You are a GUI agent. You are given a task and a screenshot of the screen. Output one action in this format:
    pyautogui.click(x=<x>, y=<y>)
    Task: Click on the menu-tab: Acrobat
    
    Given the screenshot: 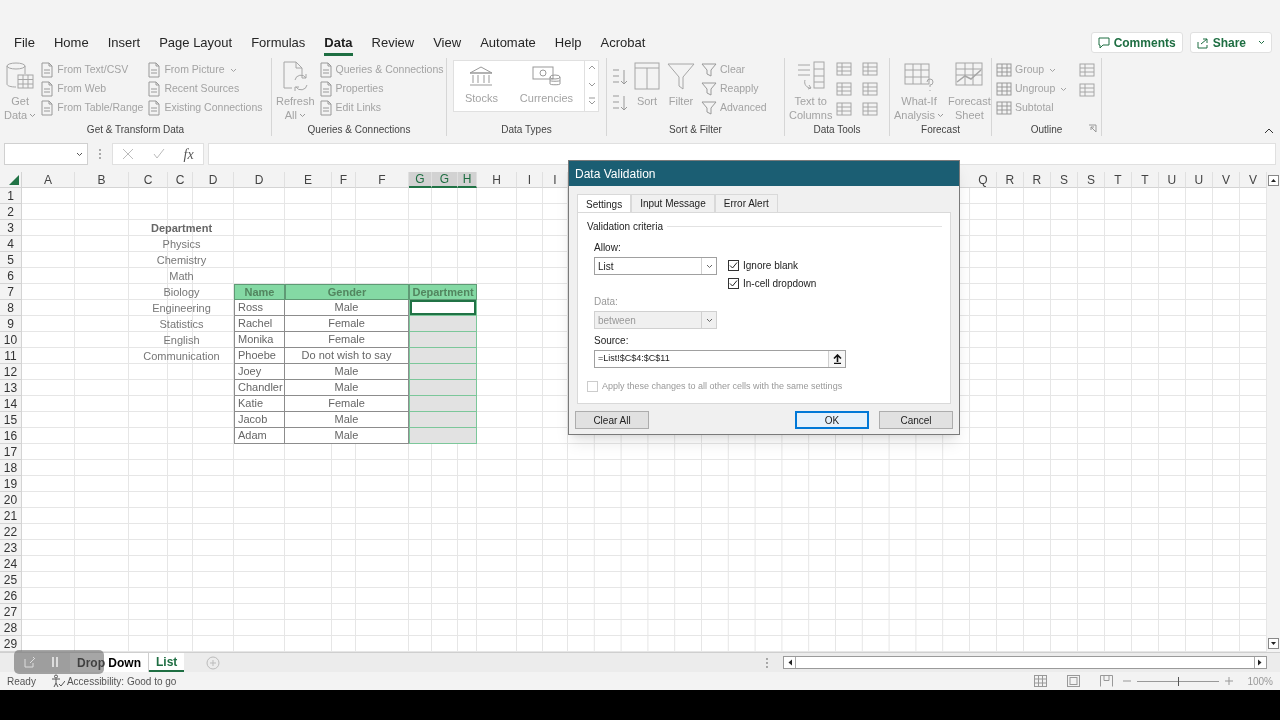 What is the action you would take?
    pyautogui.click(x=623, y=44)
    